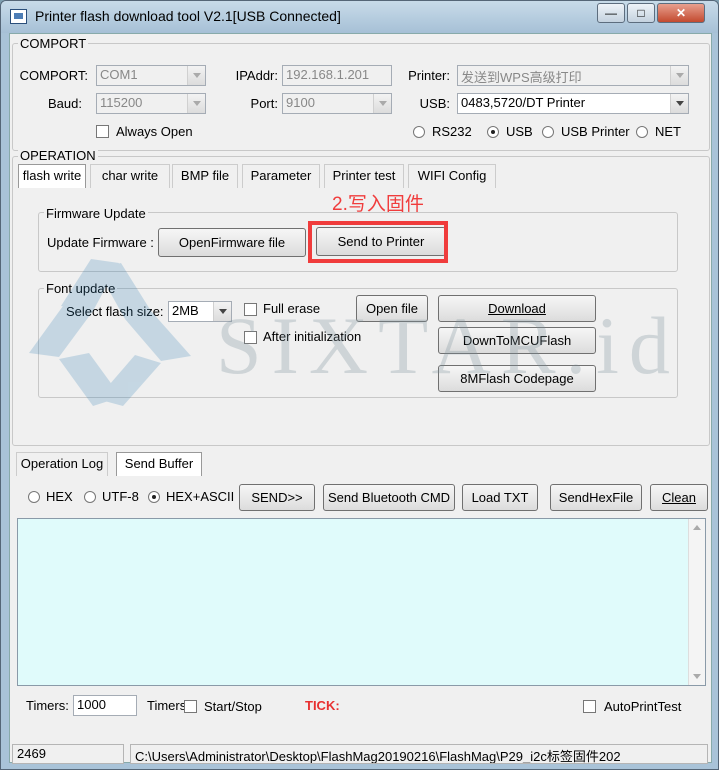  Describe the element at coordinates (62, 464) in the screenshot. I see `tab-operation-log: Operation Log` at that location.